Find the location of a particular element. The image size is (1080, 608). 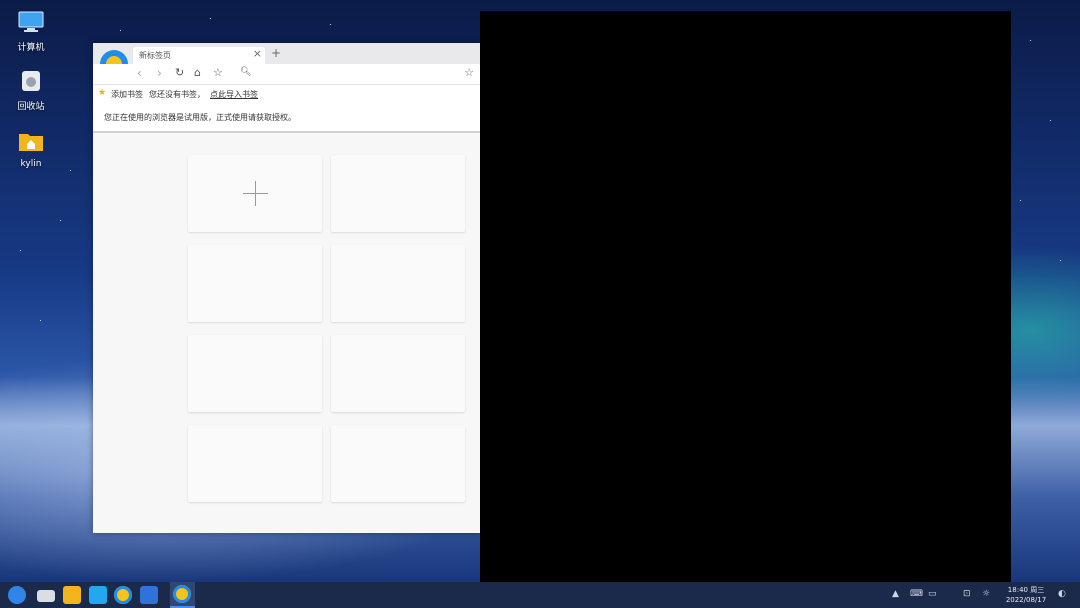

file-manager-icon is located at coordinates (72, 595).